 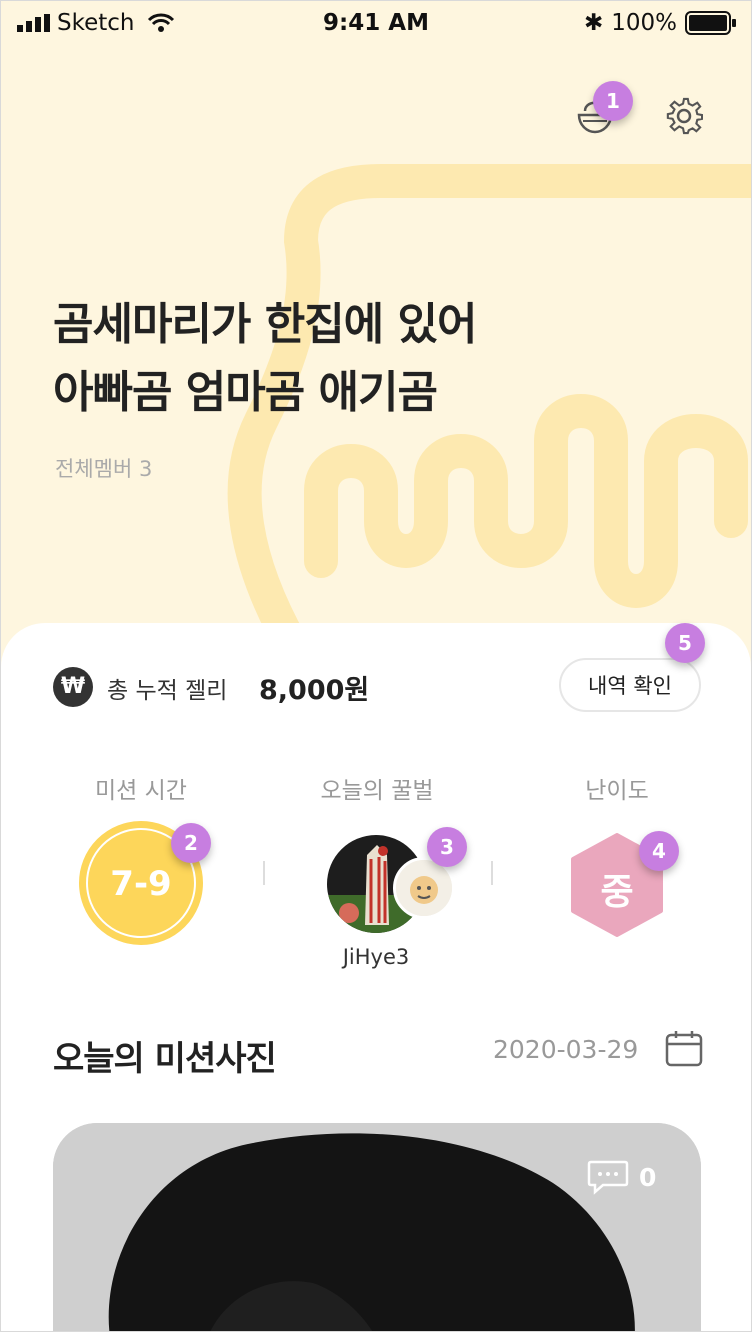 What do you see at coordinates (613, 101) in the screenshot?
I see `annotation-badge-1: 1` at bounding box center [613, 101].